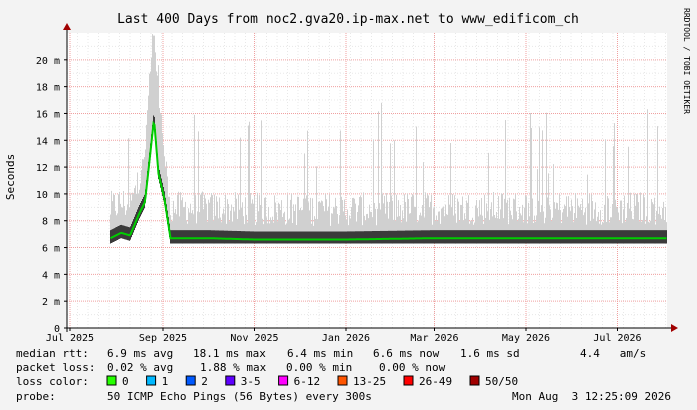 The height and width of the screenshot is (410, 697). I want to click on packet-loss-max: 1.88 % max, so click(233, 367).